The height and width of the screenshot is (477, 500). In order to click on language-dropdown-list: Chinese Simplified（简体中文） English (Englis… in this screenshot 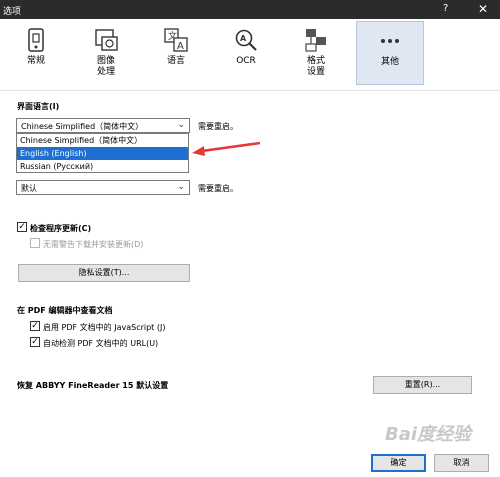, I will do `click(102, 153)`.